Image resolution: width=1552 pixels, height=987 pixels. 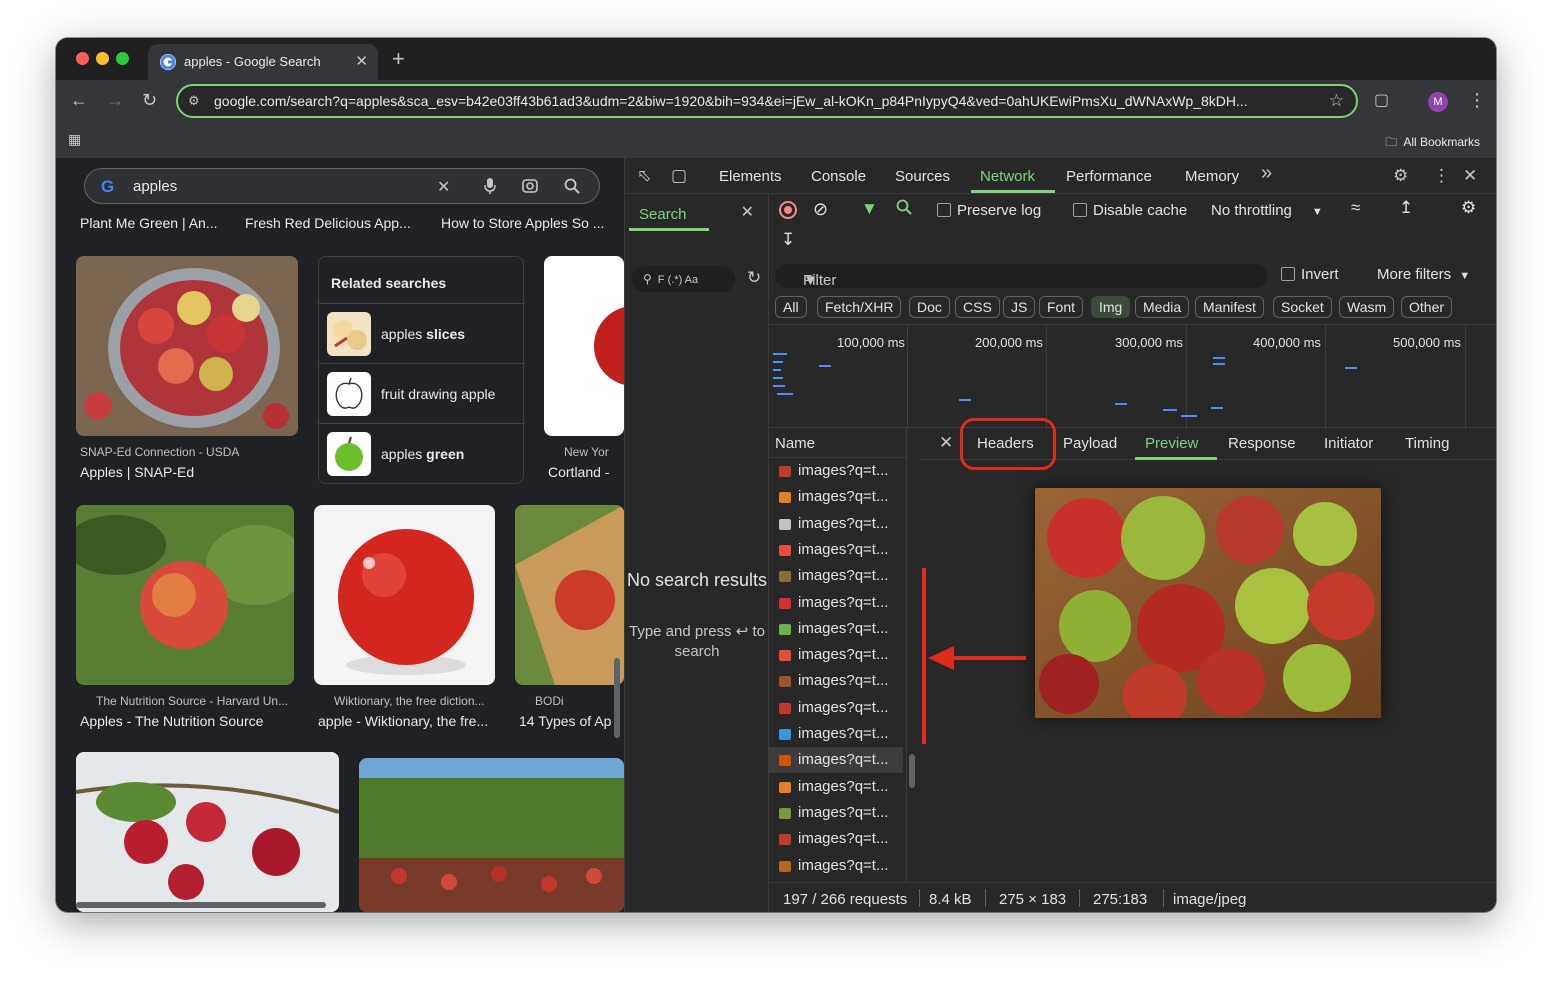 I want to click on tab-sources: Sources, so click(x=922, y=176).